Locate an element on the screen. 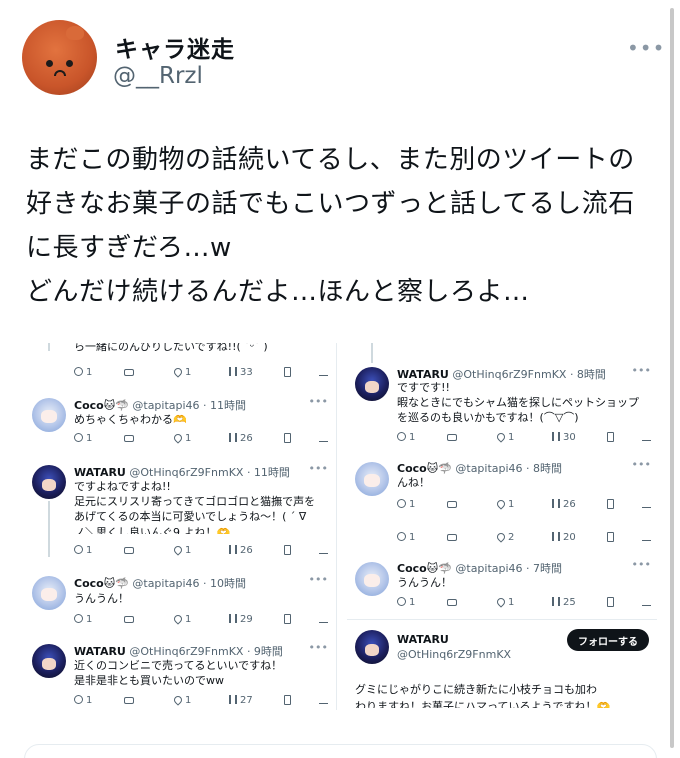 This screenshot has height=758, width=680. views-count: 30 is located at coordinates (564, 437).